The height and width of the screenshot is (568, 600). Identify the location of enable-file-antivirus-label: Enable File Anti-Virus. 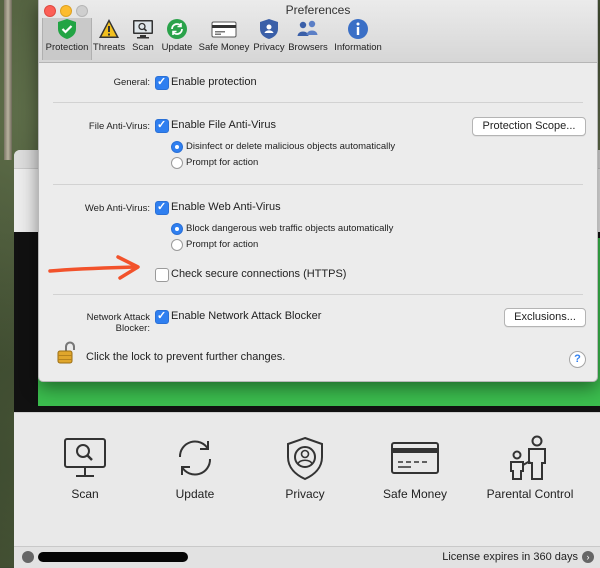
(223, 125).